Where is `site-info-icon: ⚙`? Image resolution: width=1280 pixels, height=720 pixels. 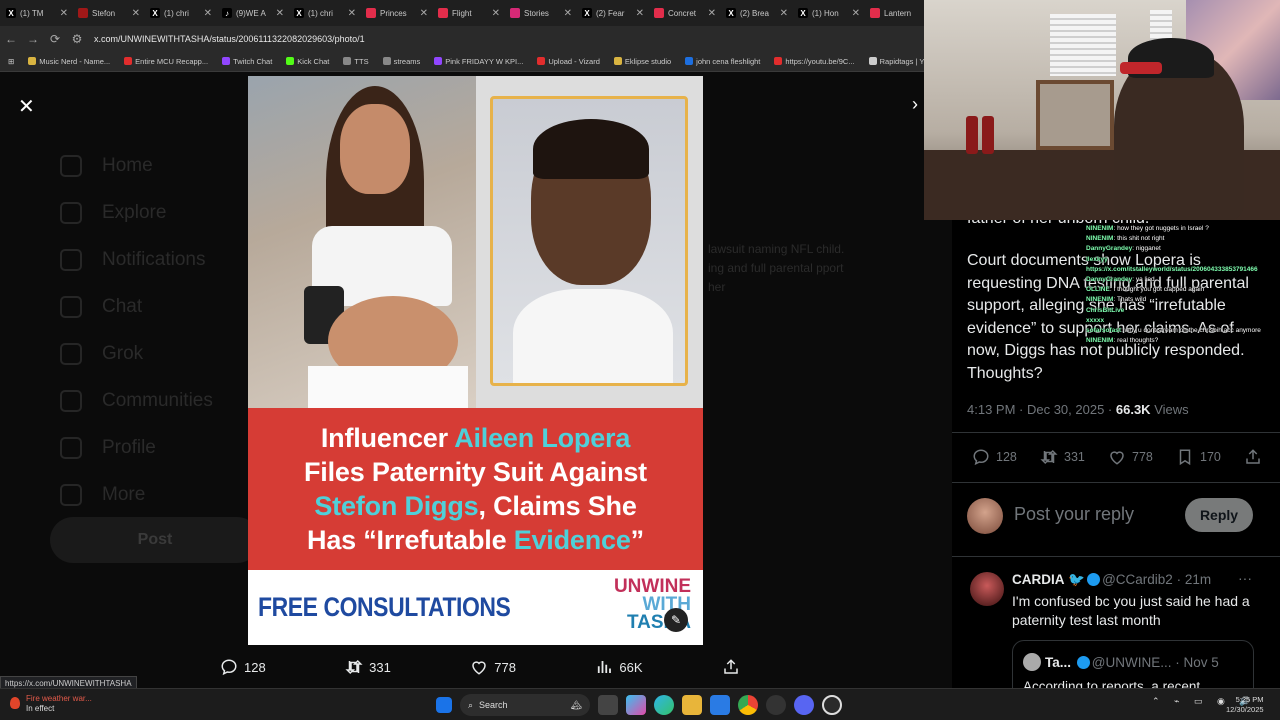 site-info-icon: ⚙ is located at coordinates (77, 39).